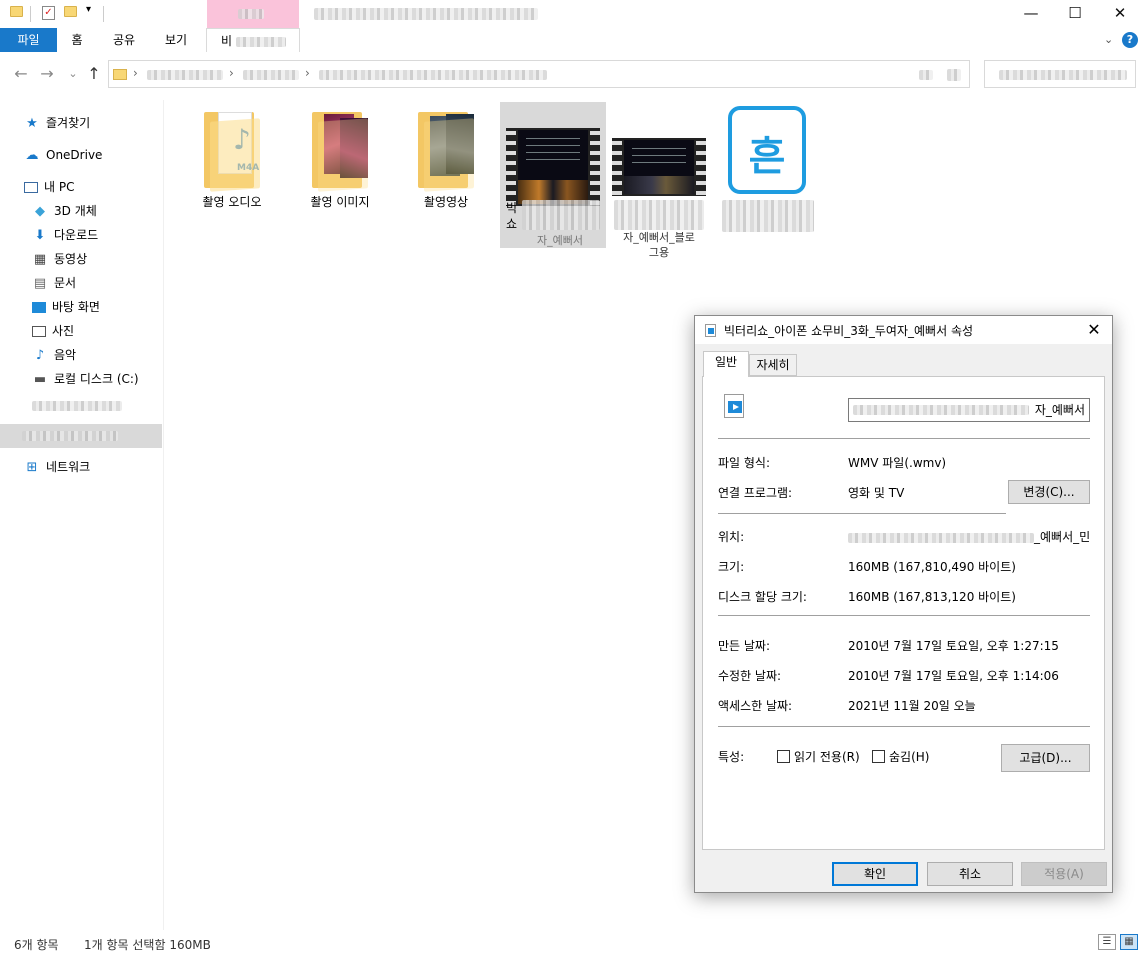  Describe the element at coordinates (1120, 14) in the screenshot. I see `close-button: ✕` at that location.